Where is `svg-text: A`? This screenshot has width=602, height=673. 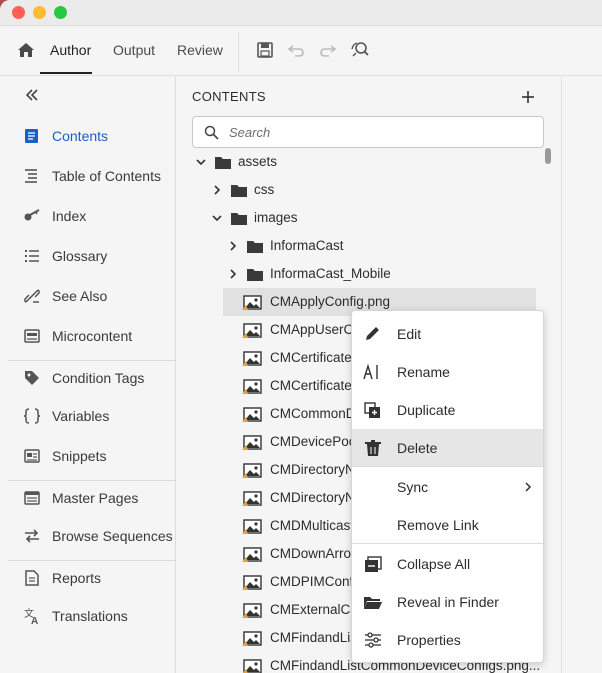 svg-text: A is located at coordinates (34, 620).